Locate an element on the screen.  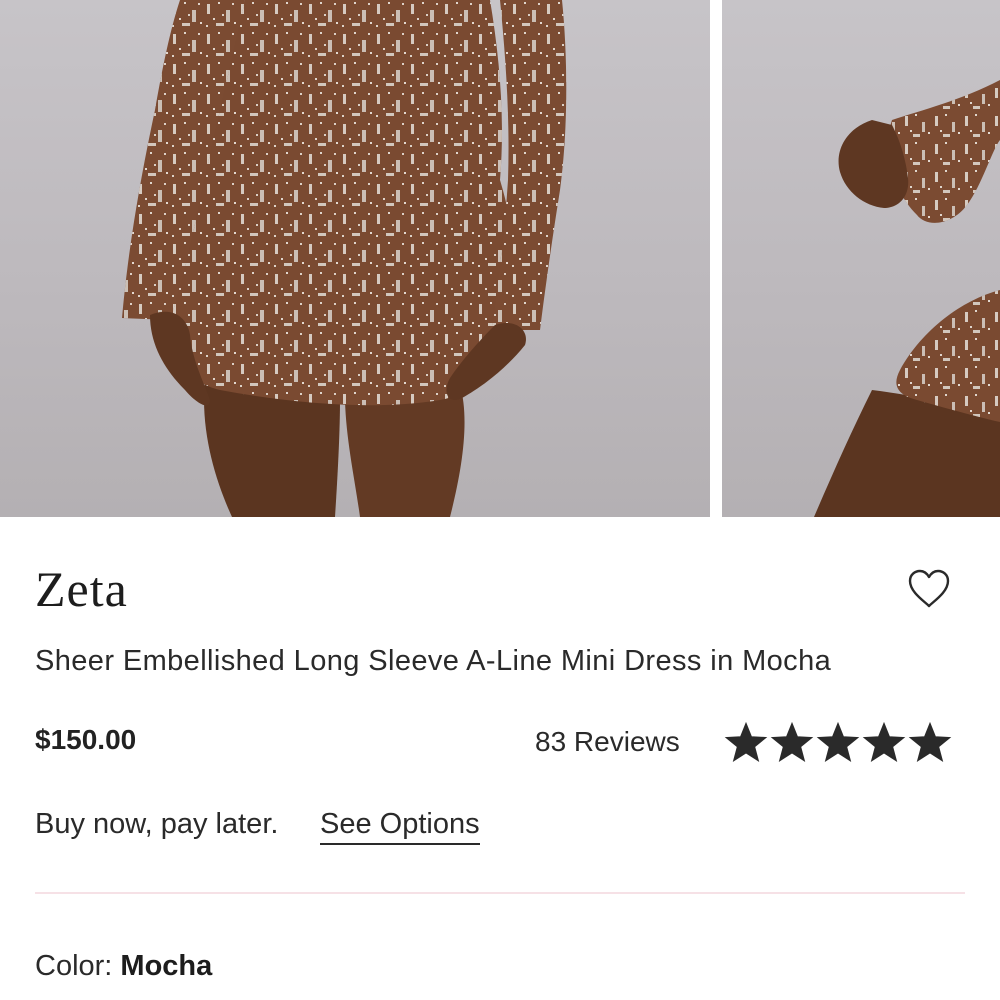
brand-name: Zeta is located at coordinates (81, 589).